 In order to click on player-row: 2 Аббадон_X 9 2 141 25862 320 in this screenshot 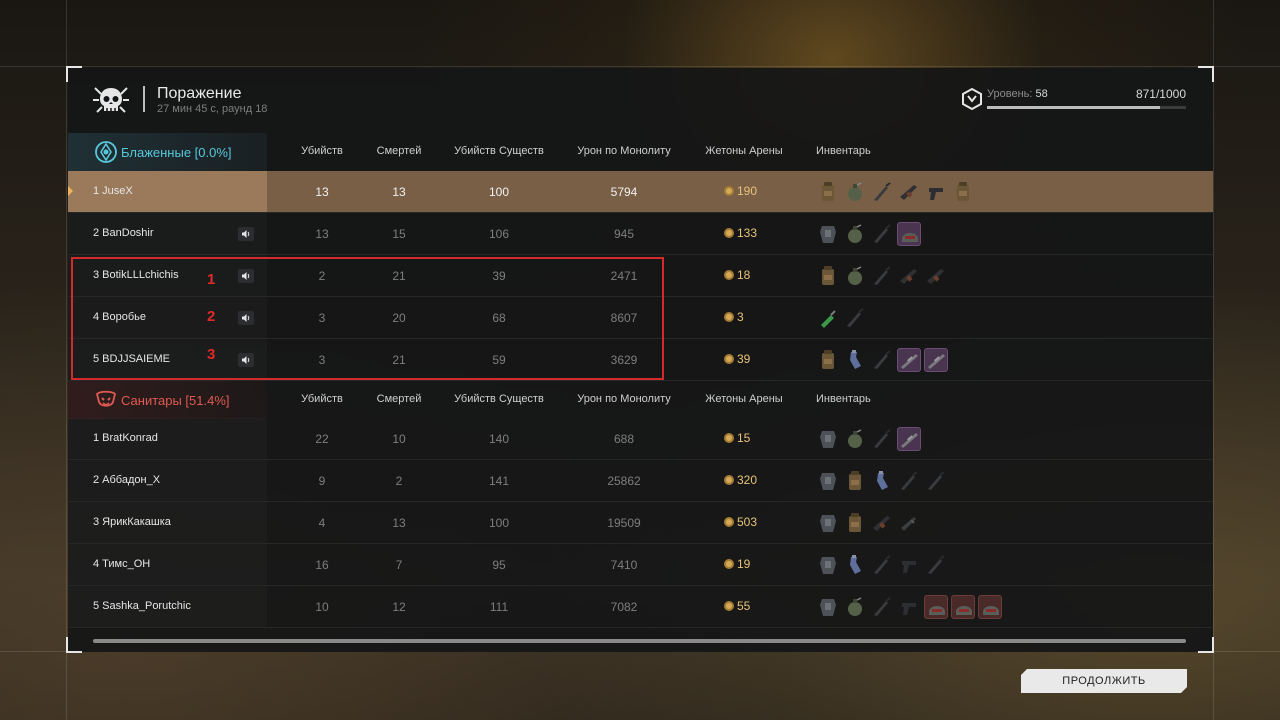, I will do `click(640, 481)`.